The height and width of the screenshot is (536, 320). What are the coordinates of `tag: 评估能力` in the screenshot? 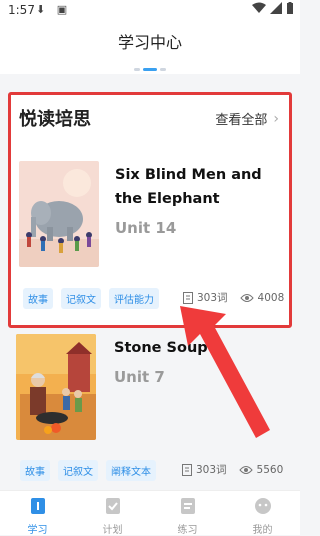 It's located at (134, 298).